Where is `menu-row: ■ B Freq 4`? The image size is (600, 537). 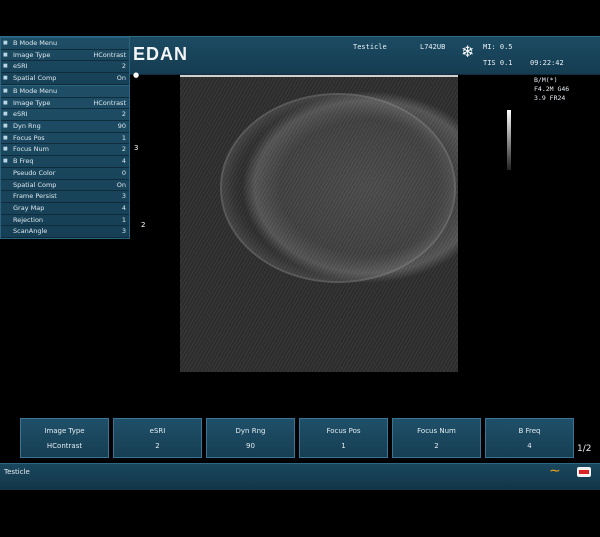 menu-row: ■ B Freq 4 is located at coordinates (65, 162).